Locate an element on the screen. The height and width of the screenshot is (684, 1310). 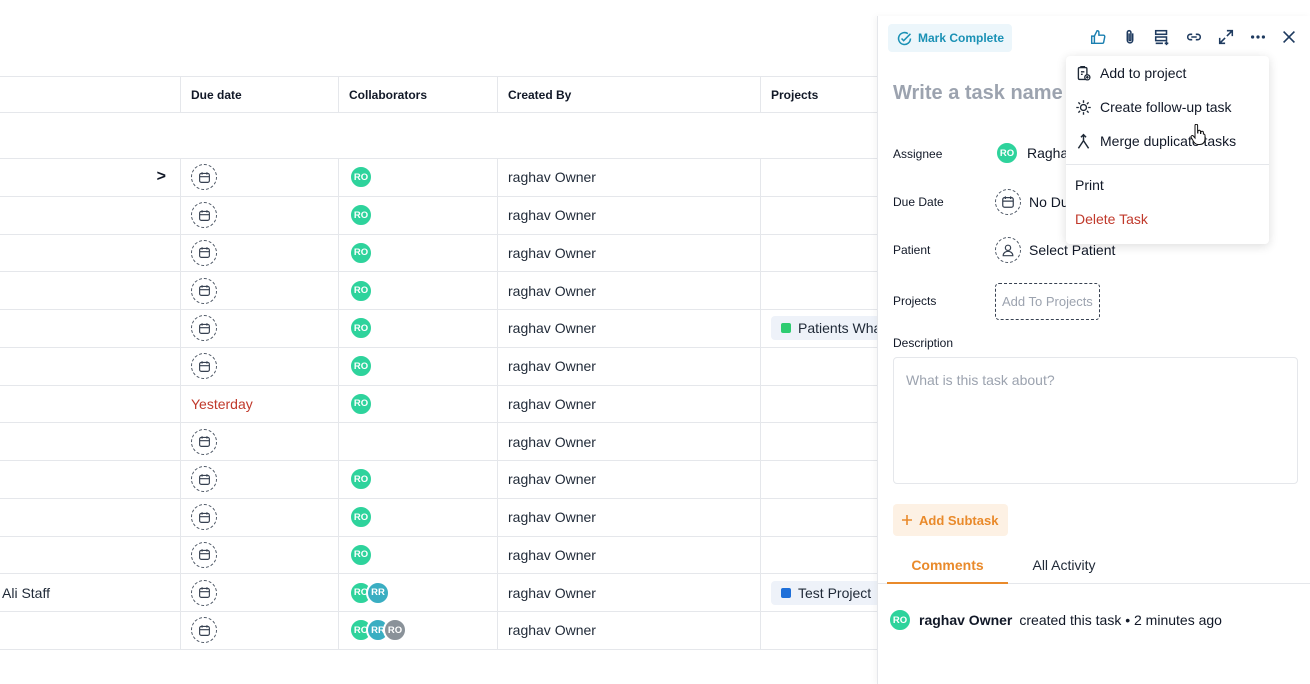
add-to-projects-button: Add To Projects is located at coordinates (1047, 301).